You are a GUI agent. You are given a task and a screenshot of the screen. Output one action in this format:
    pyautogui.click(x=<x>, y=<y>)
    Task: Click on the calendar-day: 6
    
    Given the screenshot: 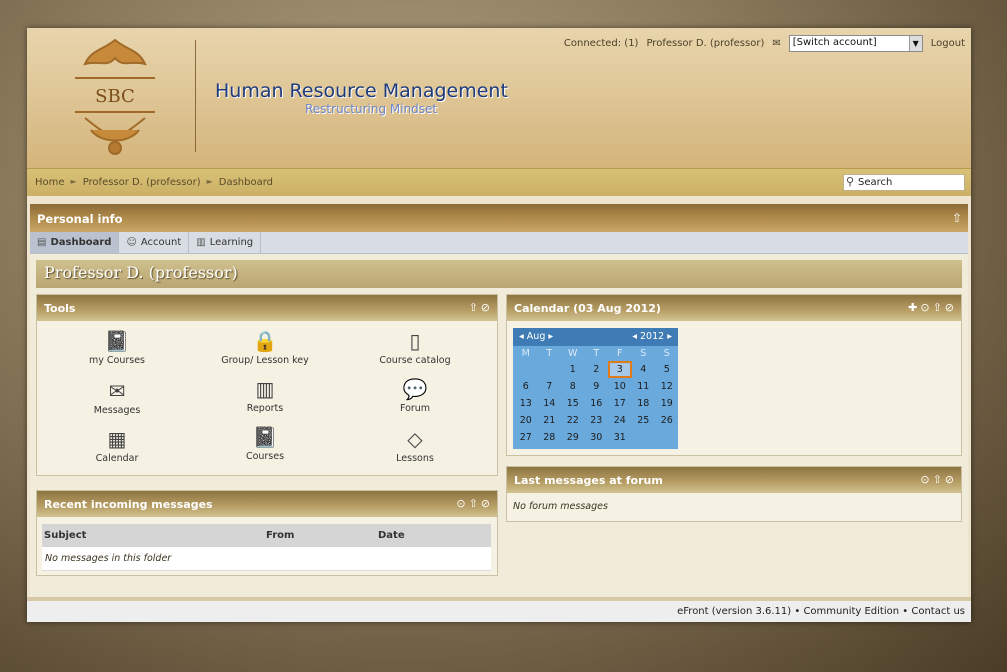 What is the action you would take?
    pyautogui.click(x=526, y=386)
    